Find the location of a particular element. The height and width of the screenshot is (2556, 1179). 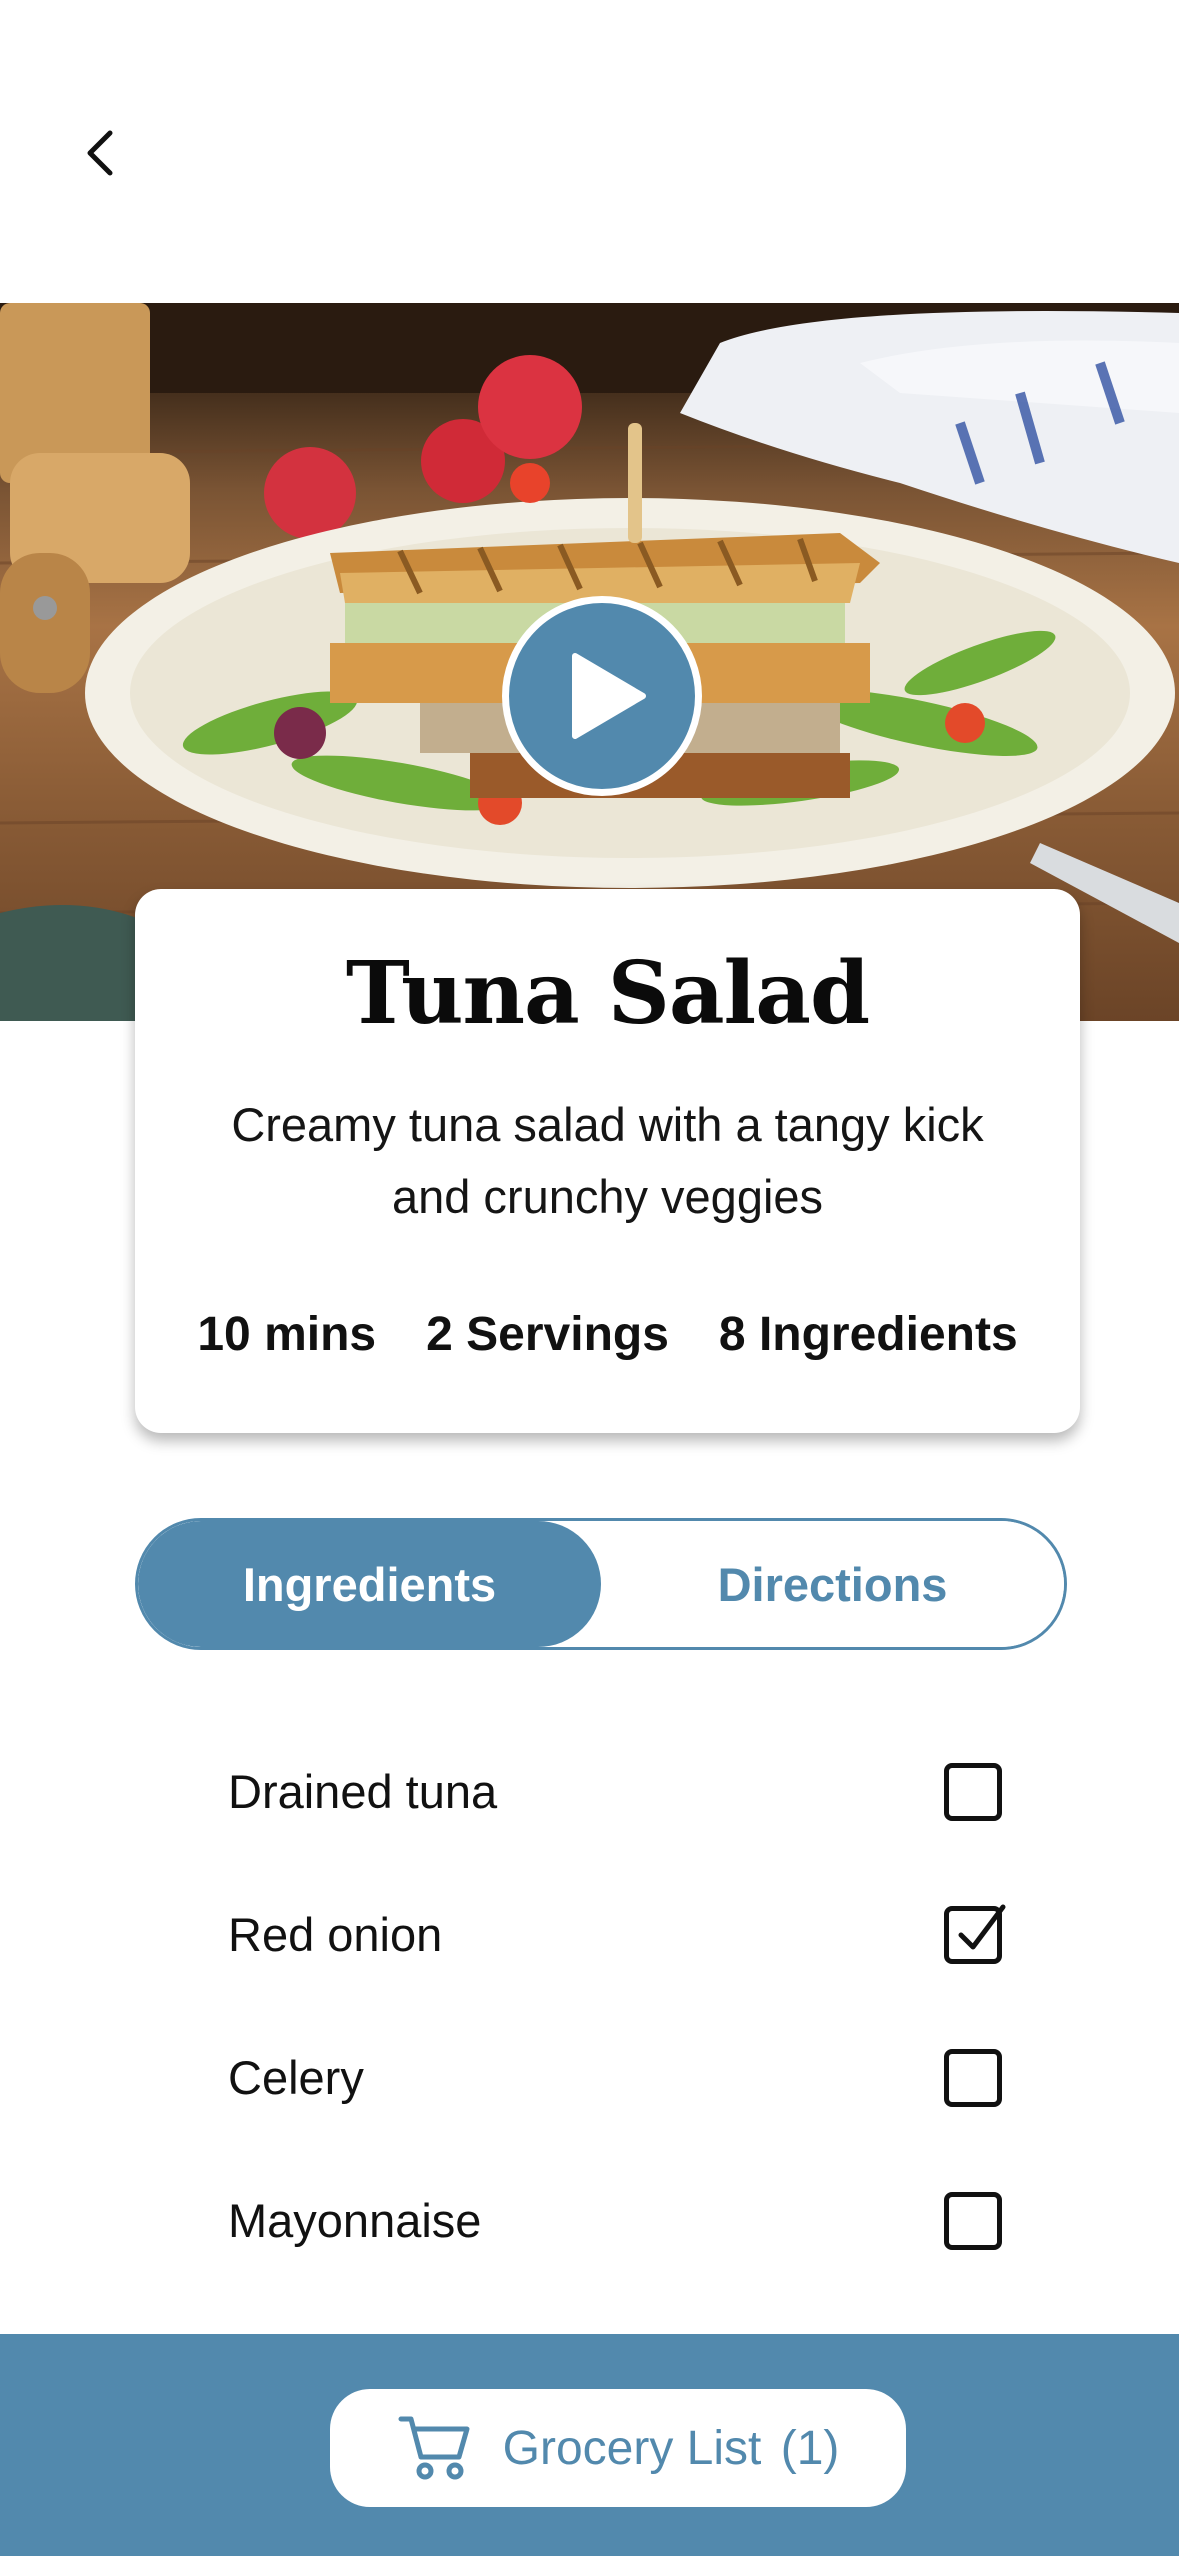

recipe-servings: 2 Servings is located at coordinates (547, 1334).